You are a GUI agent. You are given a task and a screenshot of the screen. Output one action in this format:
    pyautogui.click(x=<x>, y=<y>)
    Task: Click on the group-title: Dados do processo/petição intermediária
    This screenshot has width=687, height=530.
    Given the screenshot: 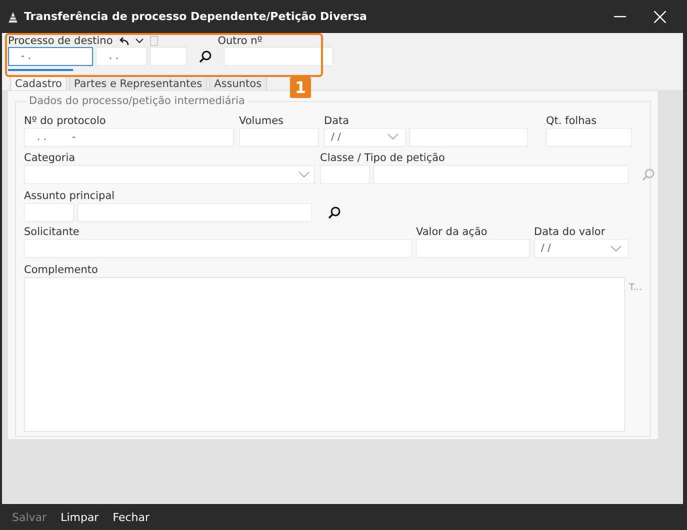 What is the action you would take?
    pyautogui.click(x=137, y=101)
    